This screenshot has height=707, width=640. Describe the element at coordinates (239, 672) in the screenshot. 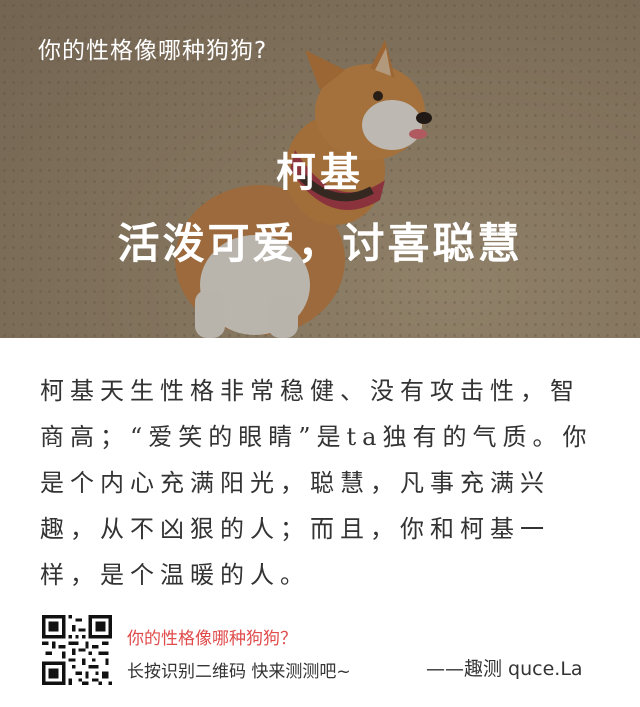

I see `scan-qr-hint: 长按识别二维码 快来测测吧~` at that location.